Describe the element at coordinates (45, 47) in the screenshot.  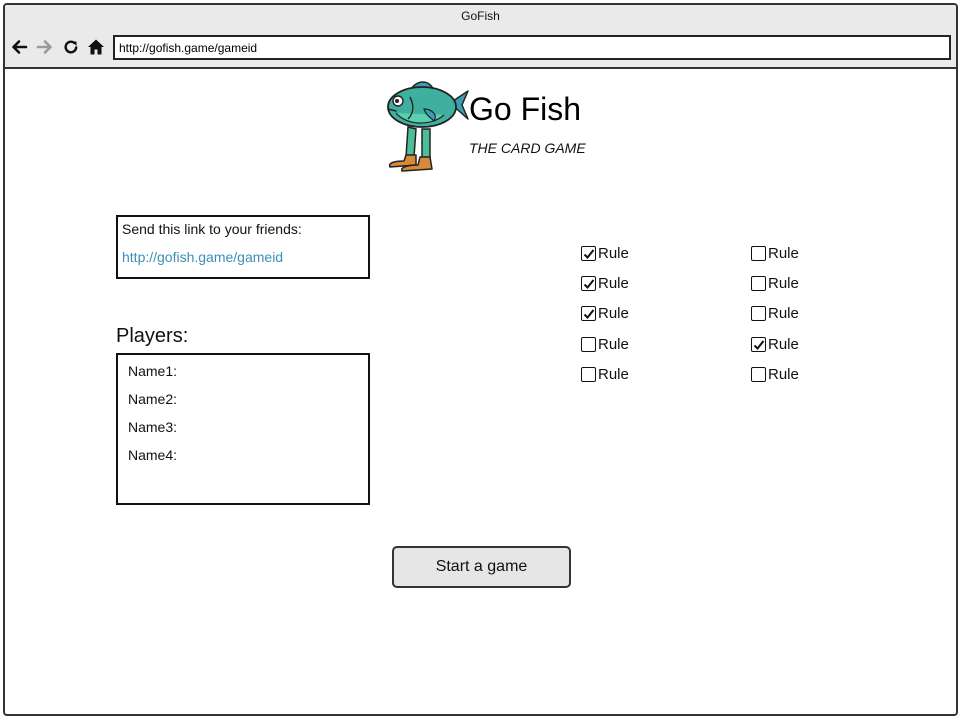
I see `forward-arrow-icon` at that location.